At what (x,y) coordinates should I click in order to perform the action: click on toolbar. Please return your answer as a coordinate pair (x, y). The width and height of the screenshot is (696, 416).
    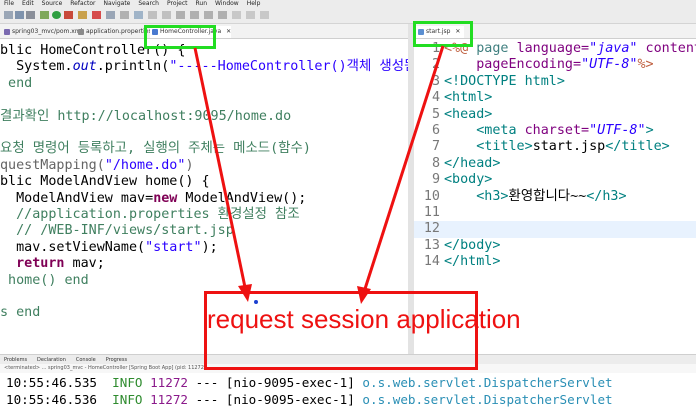
    Looking at the image, I should click on (348, 16).